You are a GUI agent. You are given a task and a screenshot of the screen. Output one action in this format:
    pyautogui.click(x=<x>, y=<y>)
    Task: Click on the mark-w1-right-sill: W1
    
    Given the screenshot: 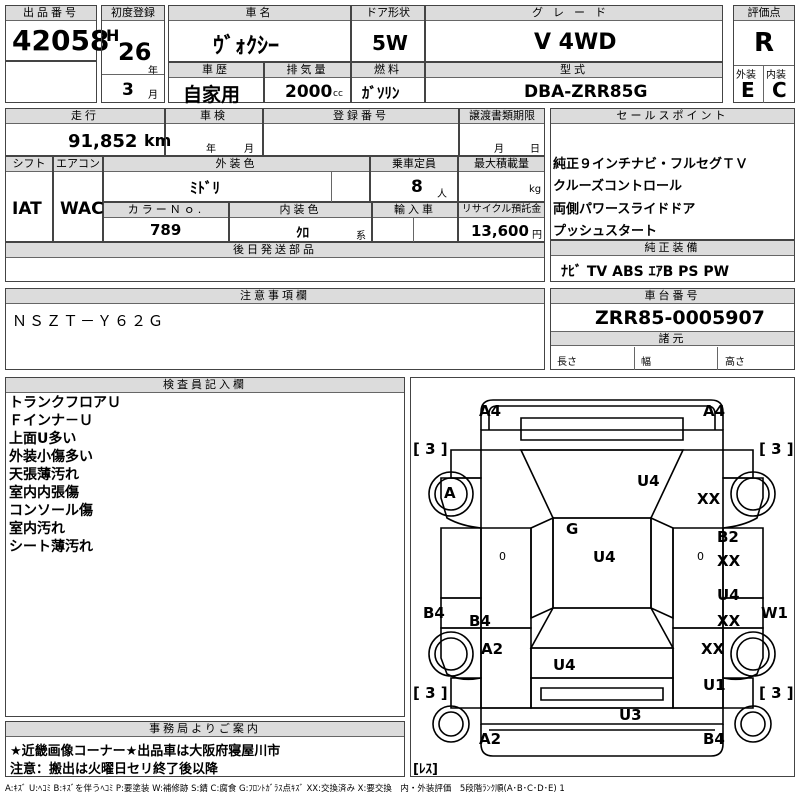 What is the action you would take?
    pyautogui.click(x=774, y=613)
    